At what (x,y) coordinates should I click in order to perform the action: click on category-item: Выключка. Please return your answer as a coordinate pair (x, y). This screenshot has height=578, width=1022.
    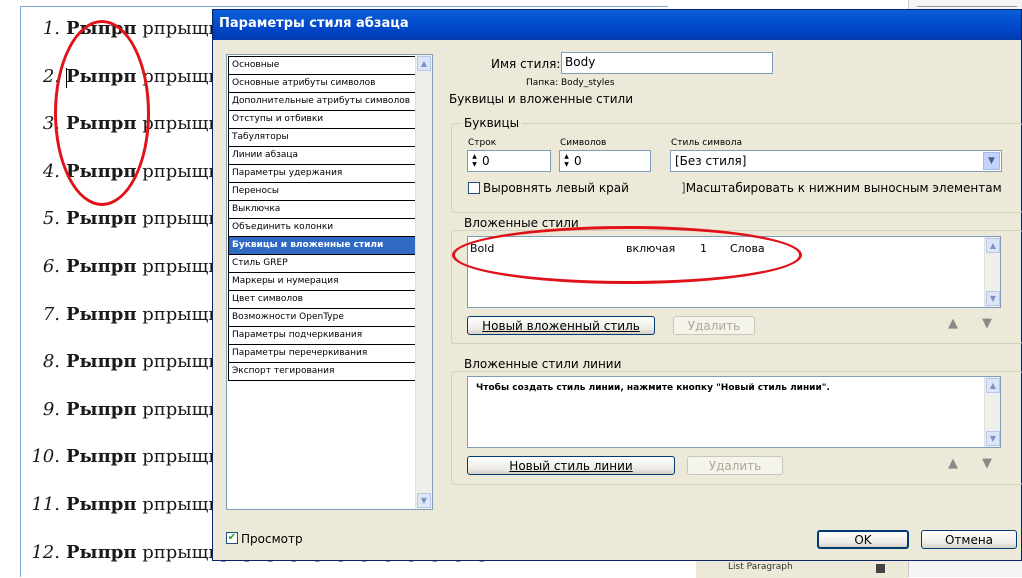
    Looking at the image, I should click on (323, 210).